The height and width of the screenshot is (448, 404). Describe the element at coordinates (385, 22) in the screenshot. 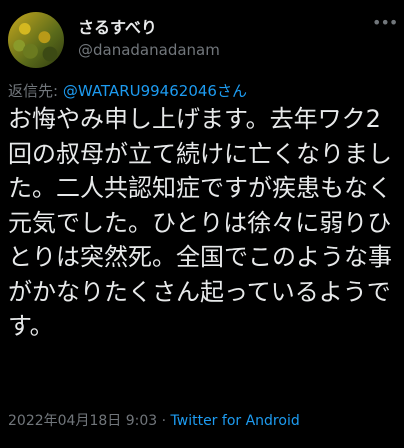

I see `more-dots-icon: •••` at that location.